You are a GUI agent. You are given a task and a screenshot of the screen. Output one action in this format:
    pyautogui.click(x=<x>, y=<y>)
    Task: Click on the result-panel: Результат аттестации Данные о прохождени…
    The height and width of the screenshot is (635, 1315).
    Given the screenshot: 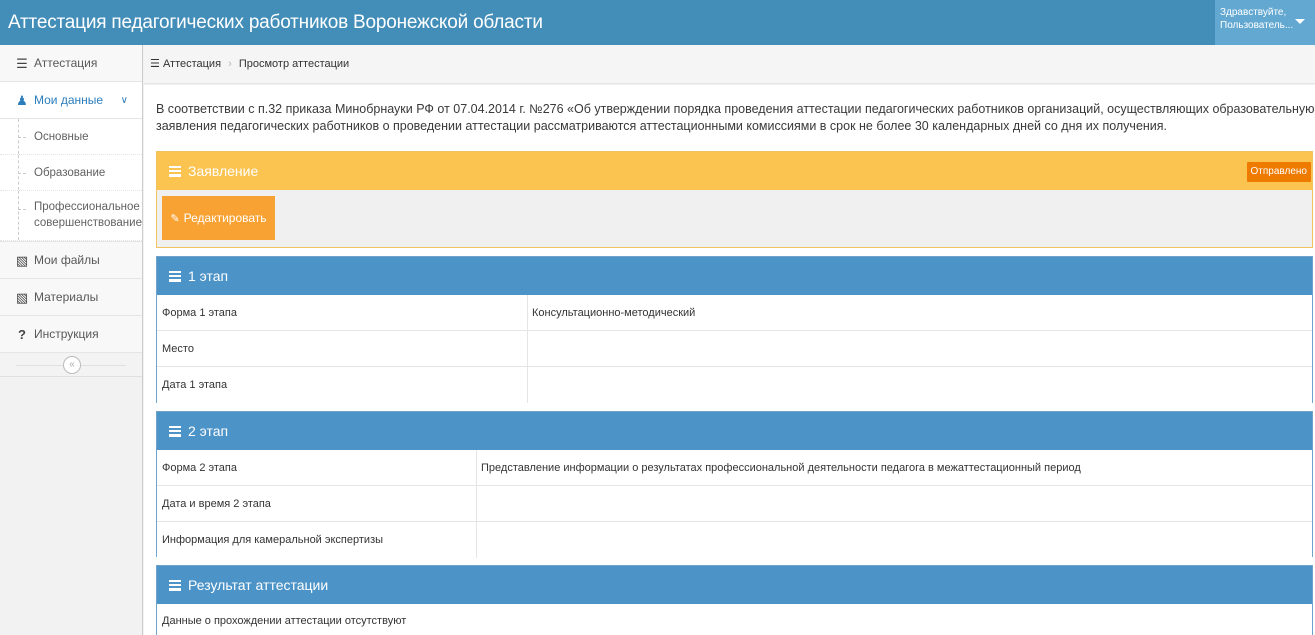 What is the action you would take?
    pyautogui.click(x=734, y=600)
    